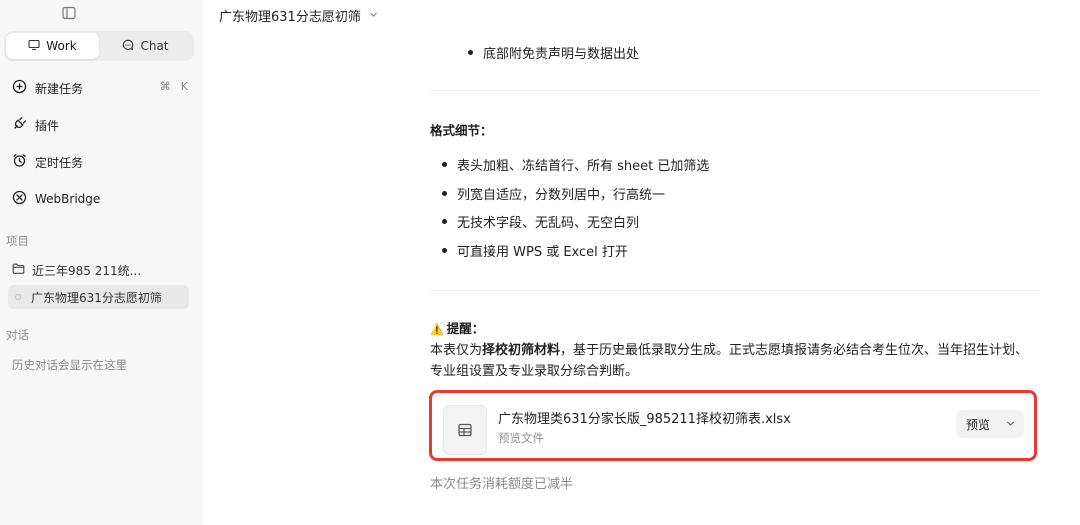 The width and height of the screenshot is (1080, 525). What do you see at coordinates (540, 221) in the screenshot?
I see `list-item: 无技术字段、无乱码、无空白列` at bounding box center [540, 221].